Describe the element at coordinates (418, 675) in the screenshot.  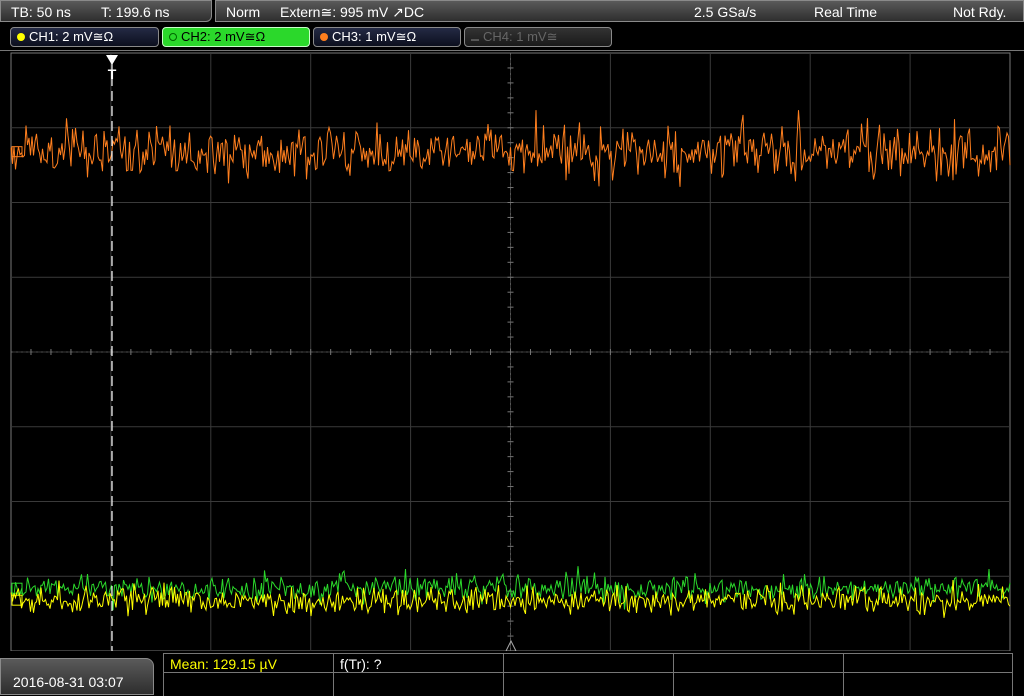
I see `measurement-cell-2: f(Tr): ?` at that location.